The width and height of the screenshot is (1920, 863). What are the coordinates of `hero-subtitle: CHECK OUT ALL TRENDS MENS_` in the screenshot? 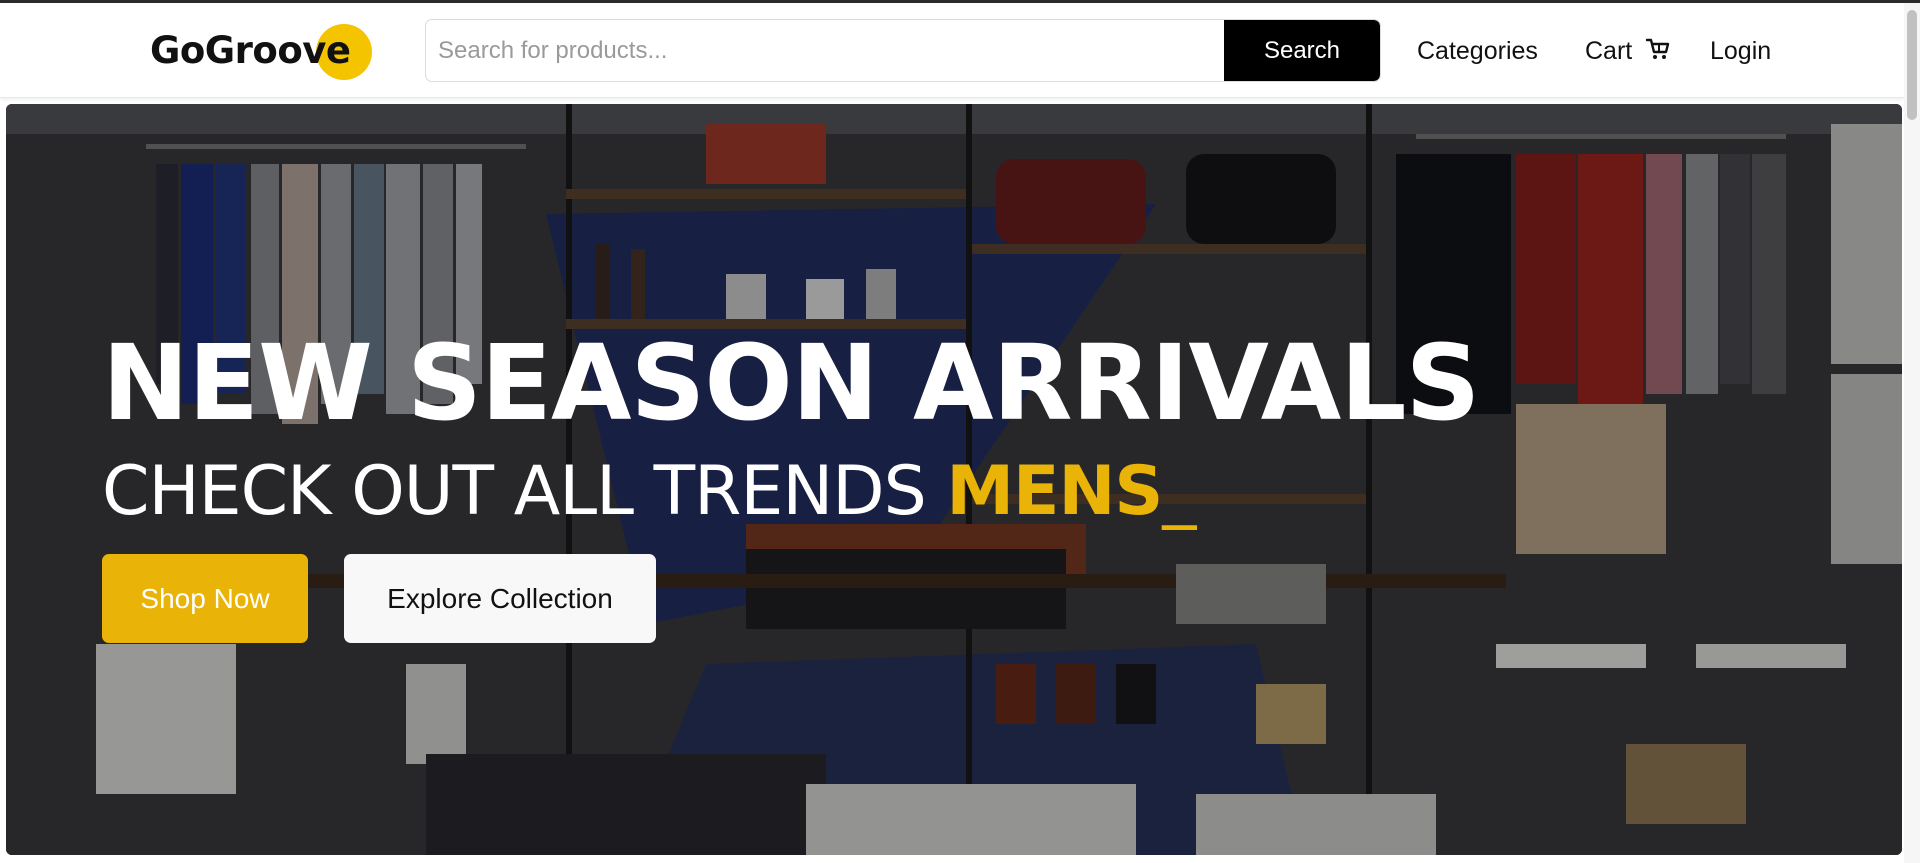 It's located at (702, 492).